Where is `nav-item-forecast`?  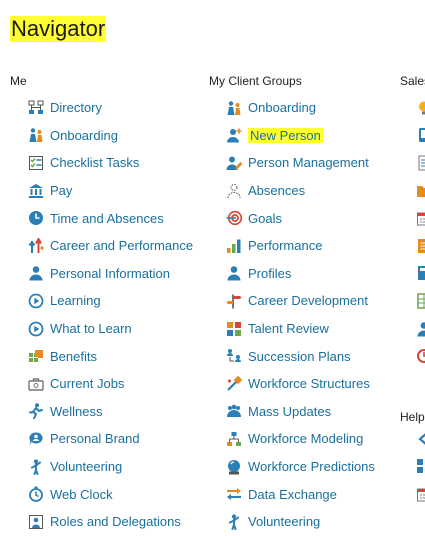 nav-item-forecast is located at coordinates (420, 356).